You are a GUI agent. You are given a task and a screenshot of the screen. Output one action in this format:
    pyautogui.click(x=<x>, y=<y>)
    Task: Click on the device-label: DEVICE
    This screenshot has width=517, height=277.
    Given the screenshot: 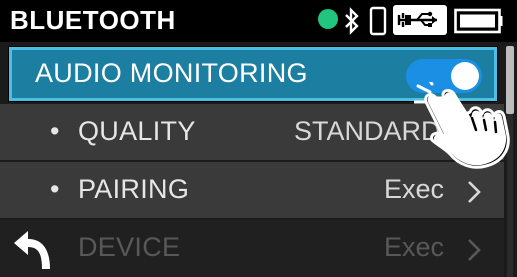 What is the action you would take?
    pyautogui.click(x=129, y=247)
    